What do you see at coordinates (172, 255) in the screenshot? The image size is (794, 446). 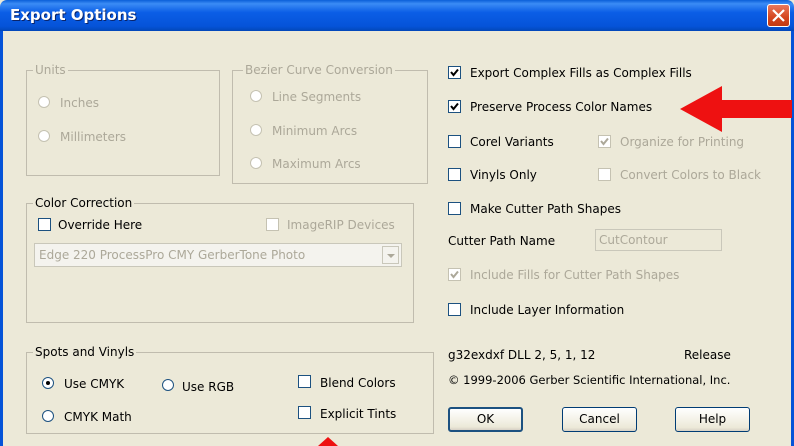 I see `color-profile-value: Edge 220 ProcessPro CMY GerberTone Photo` at bounding box center [172, 255].